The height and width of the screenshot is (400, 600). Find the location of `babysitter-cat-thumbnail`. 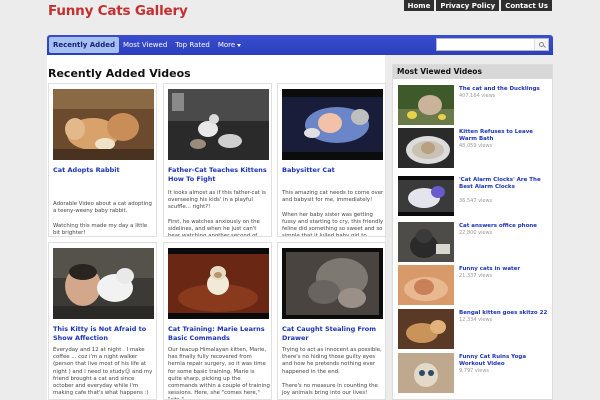

babysitter-cat-thumbnail is located at coordinates (332, 124).